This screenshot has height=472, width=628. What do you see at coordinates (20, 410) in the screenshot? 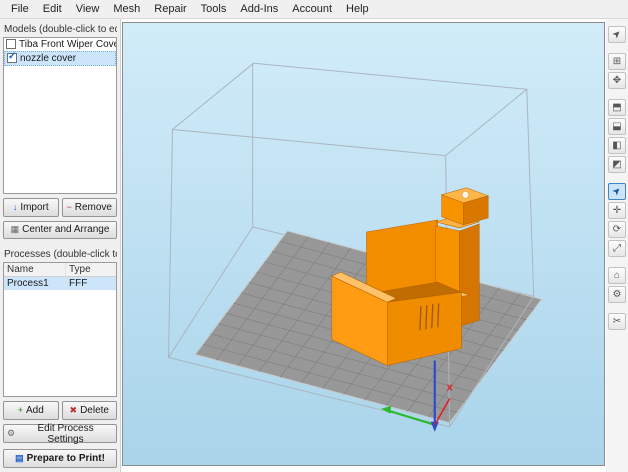
I see `add-plus-icon: +` at bounding box center [20, 410].